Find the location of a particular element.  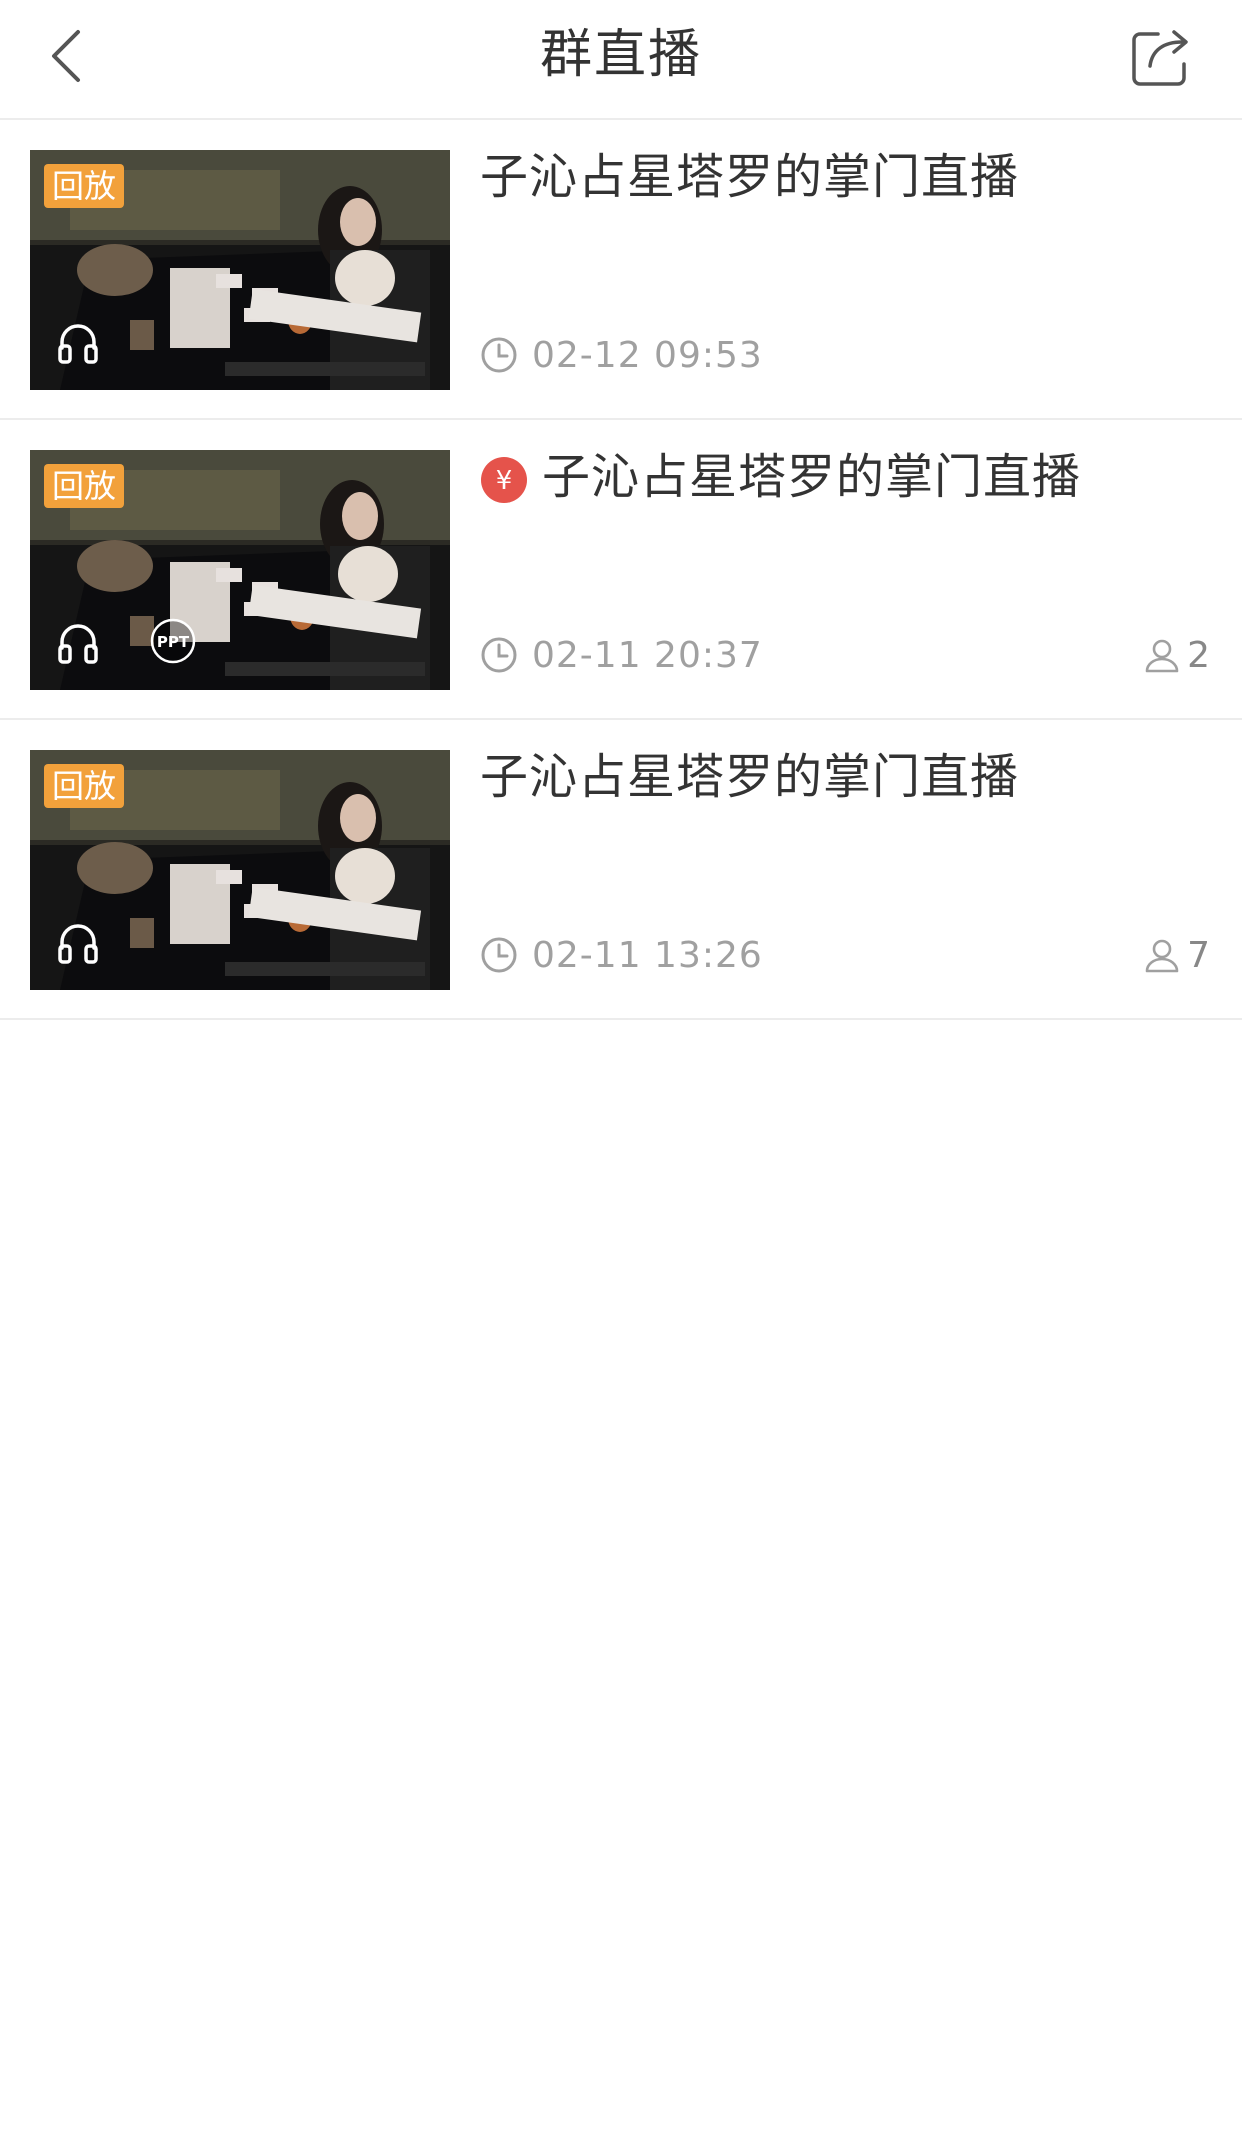

broadcast-item: 回放 子沁占星塔罗的掌门直播 02-11 13:26 7 is located at coordinates (621, 870).